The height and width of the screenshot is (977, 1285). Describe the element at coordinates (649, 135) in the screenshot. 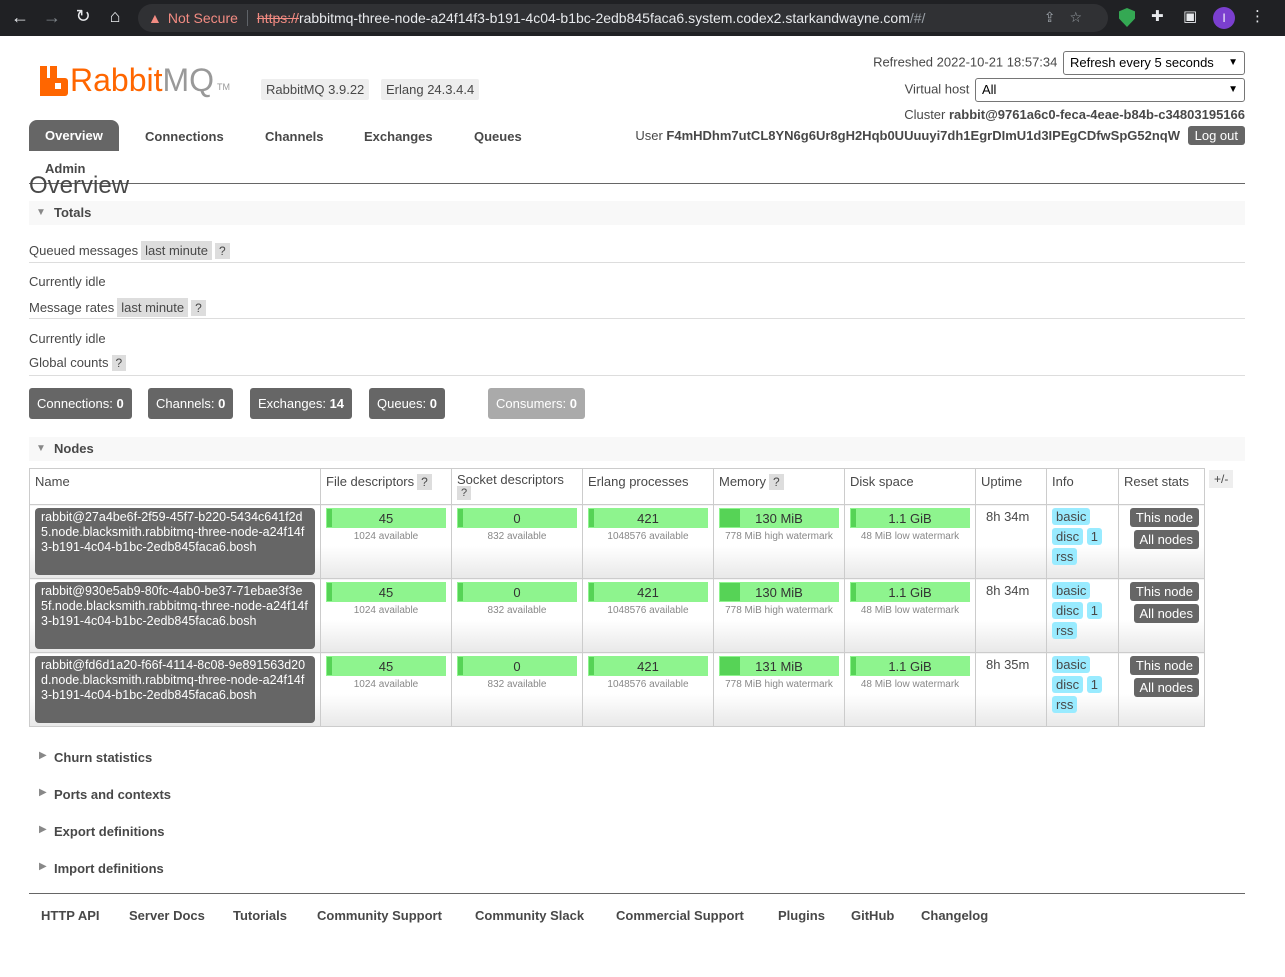

I see `user-label: User` at that location.